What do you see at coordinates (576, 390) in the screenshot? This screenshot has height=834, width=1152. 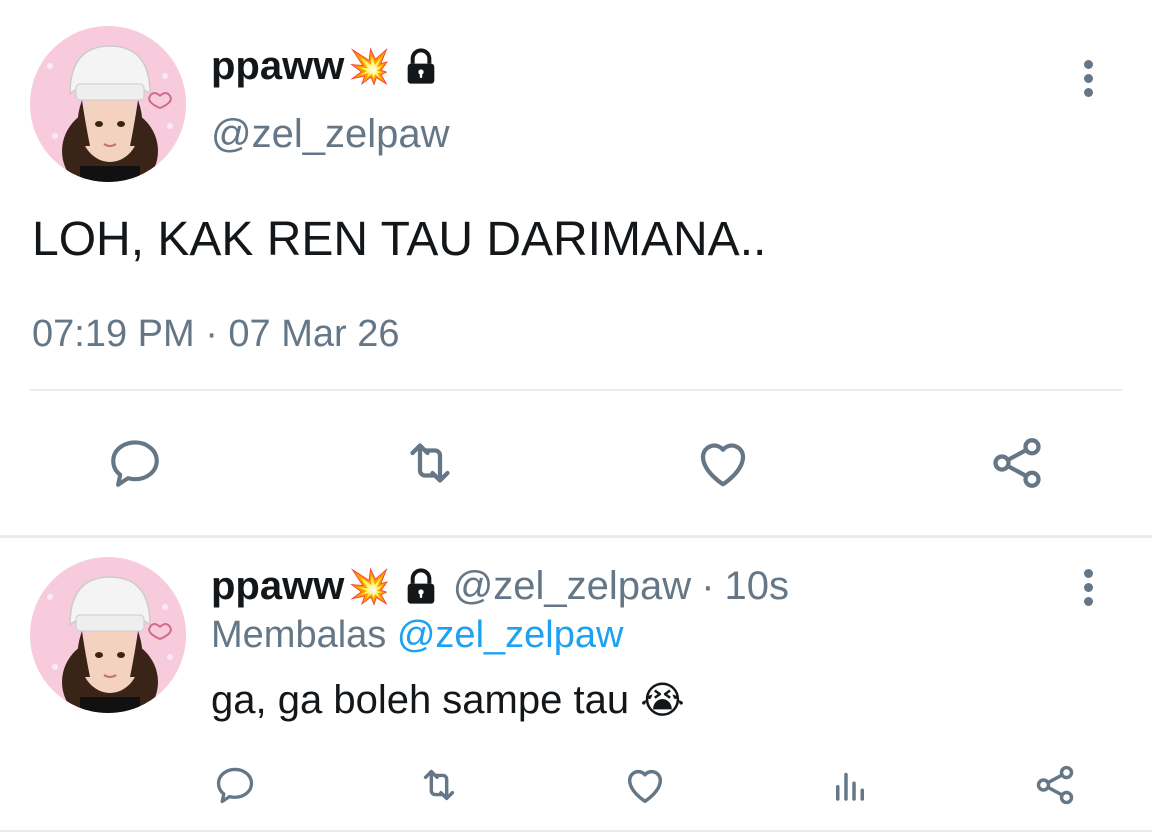 I see `divider` at bounding box center [576, 390].